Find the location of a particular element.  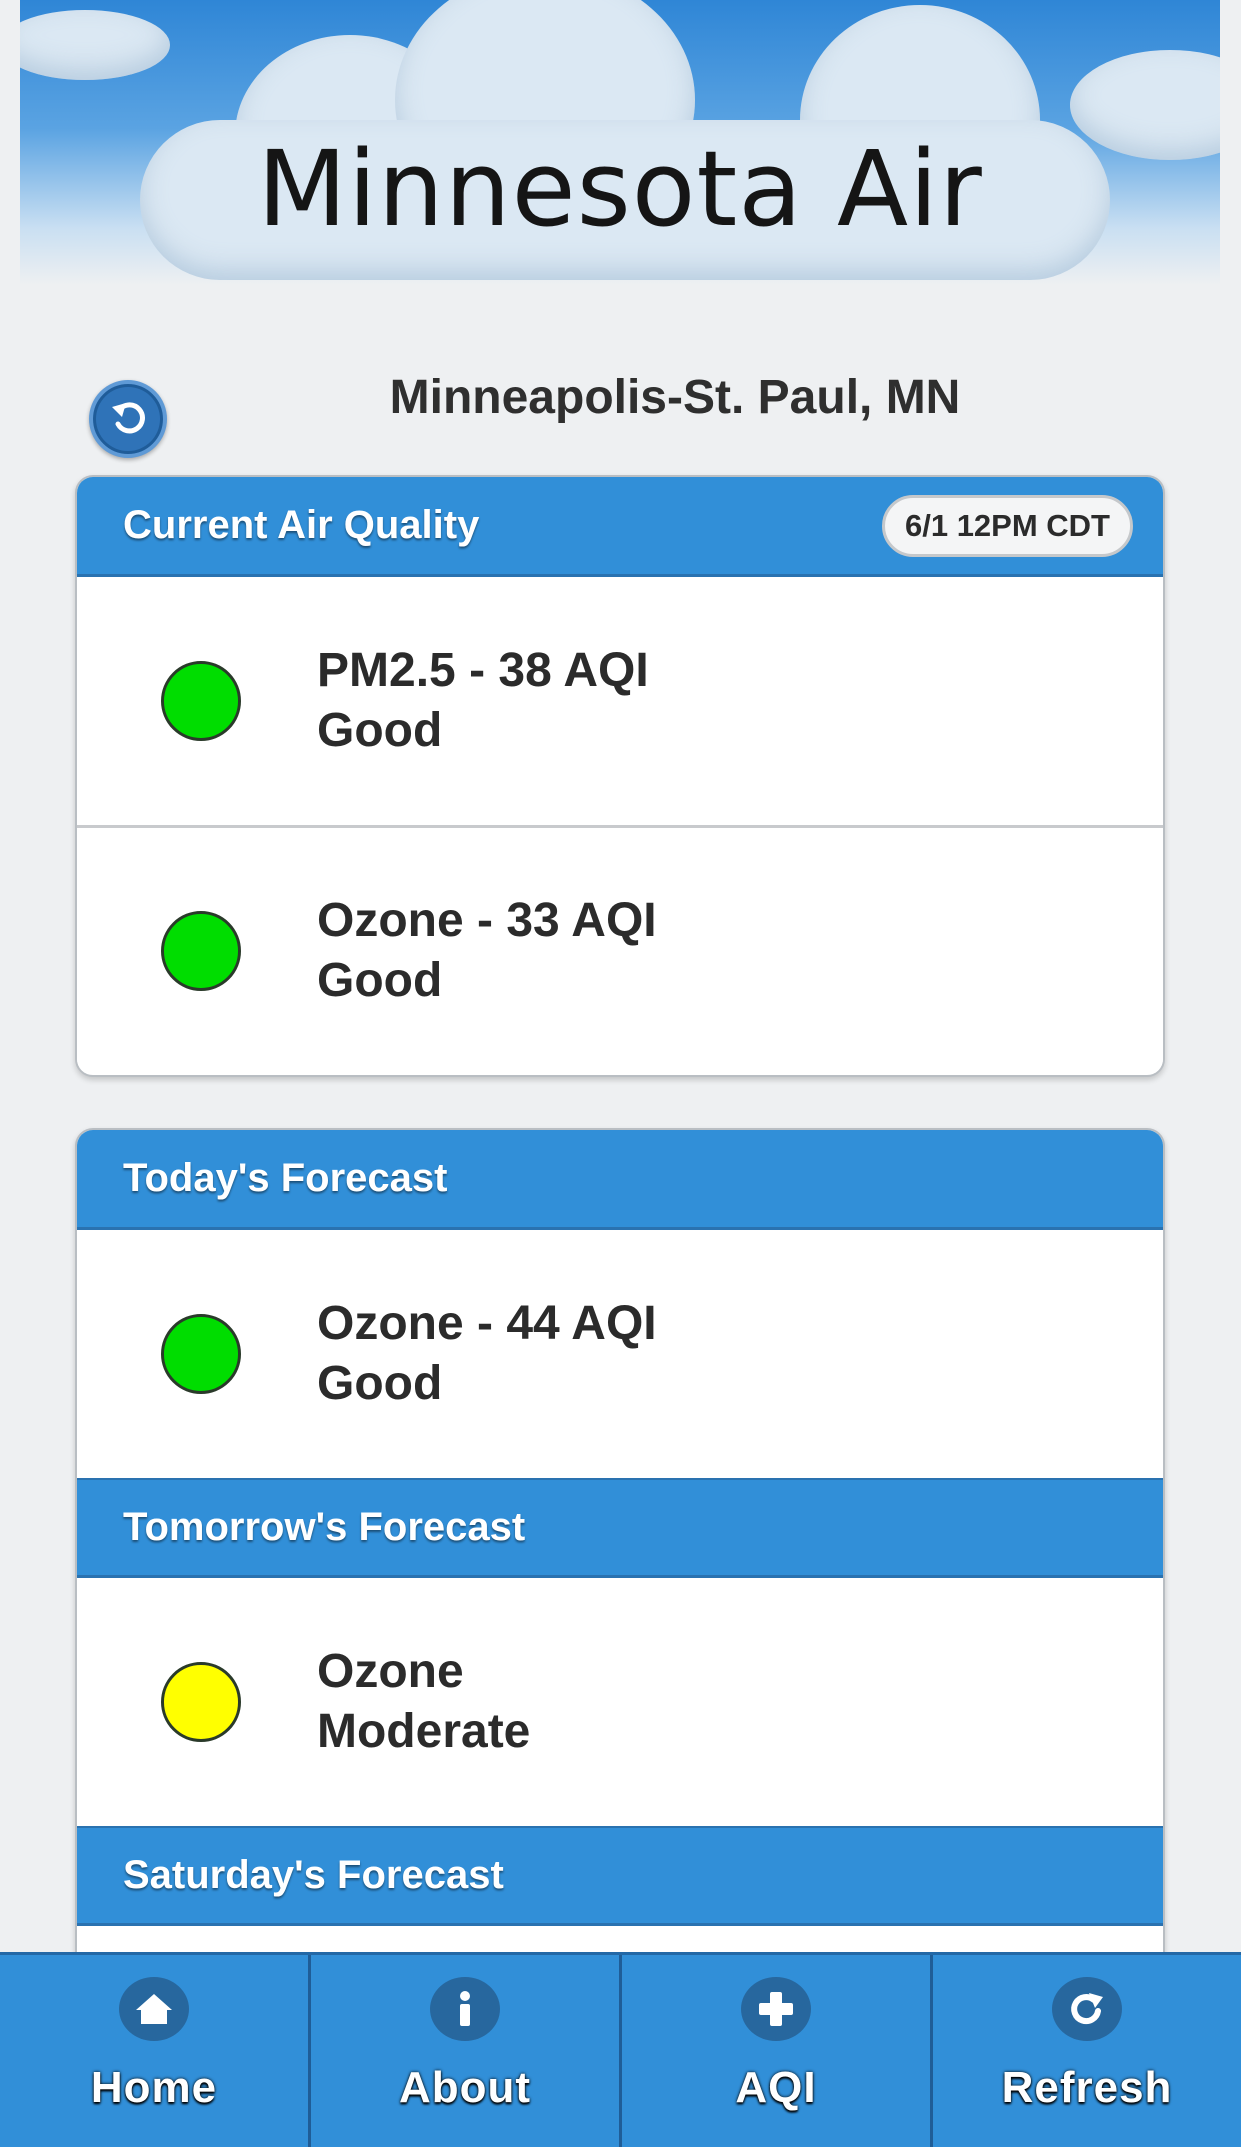

aqi-reading: PM2.5 - 38 AQI Good is located at coordinates (483, 701).